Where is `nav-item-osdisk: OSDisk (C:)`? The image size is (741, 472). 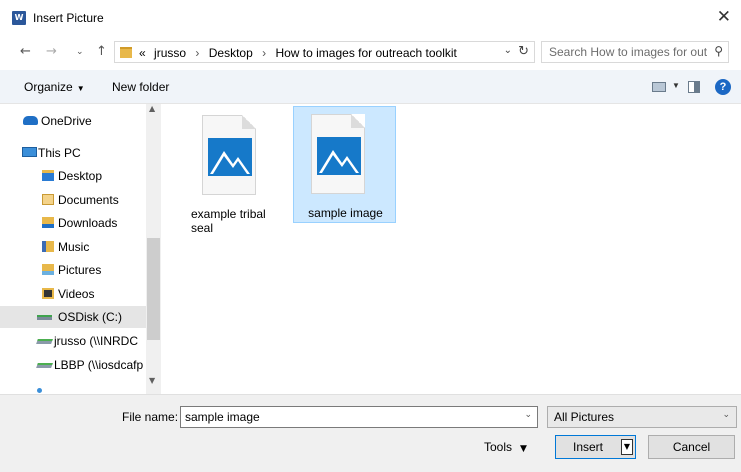 nav-item-osdisk: OSDisk (C:) is located at coordinates (73, 317).